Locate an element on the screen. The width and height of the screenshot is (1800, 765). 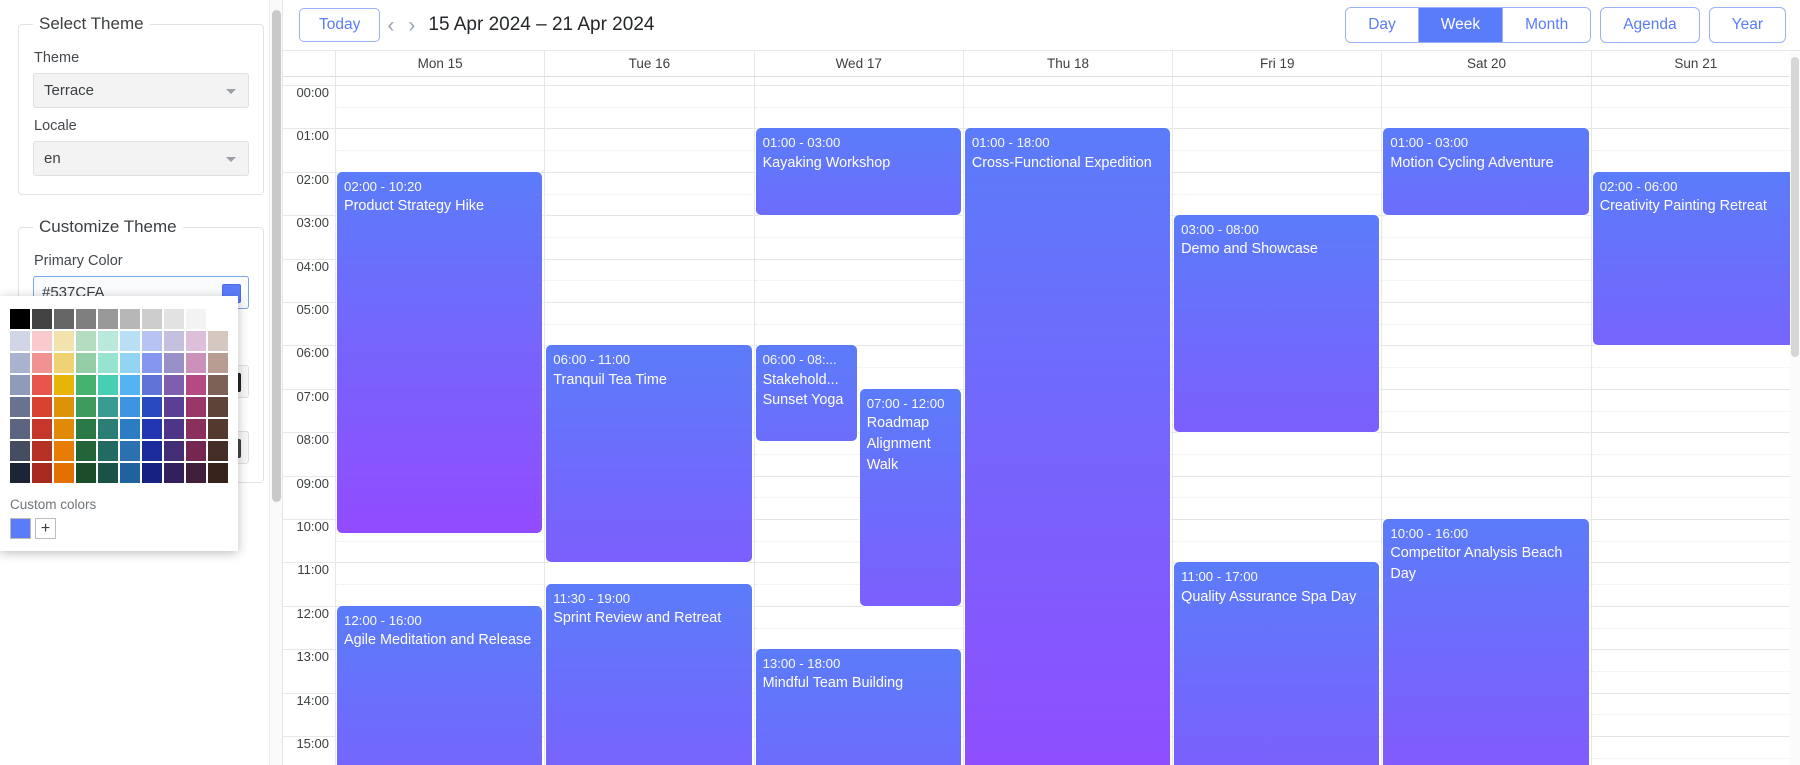
day-header-0: Mon 15 is located at coordinates (441, 63).